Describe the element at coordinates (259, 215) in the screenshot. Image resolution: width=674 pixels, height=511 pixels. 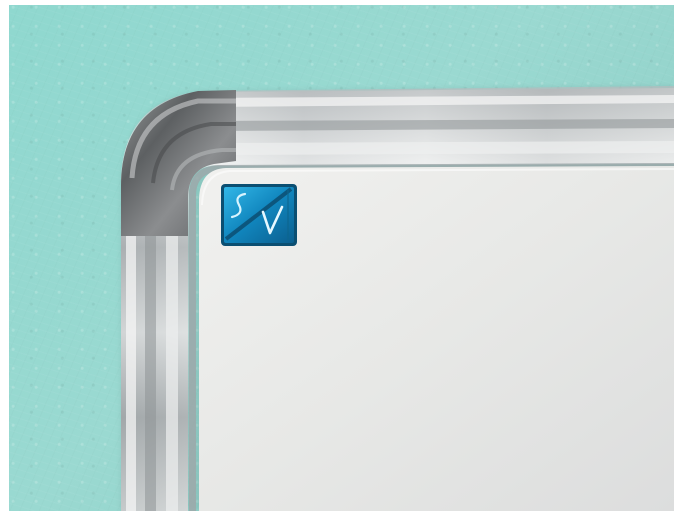
I see `brand-logo-icon` at that location.